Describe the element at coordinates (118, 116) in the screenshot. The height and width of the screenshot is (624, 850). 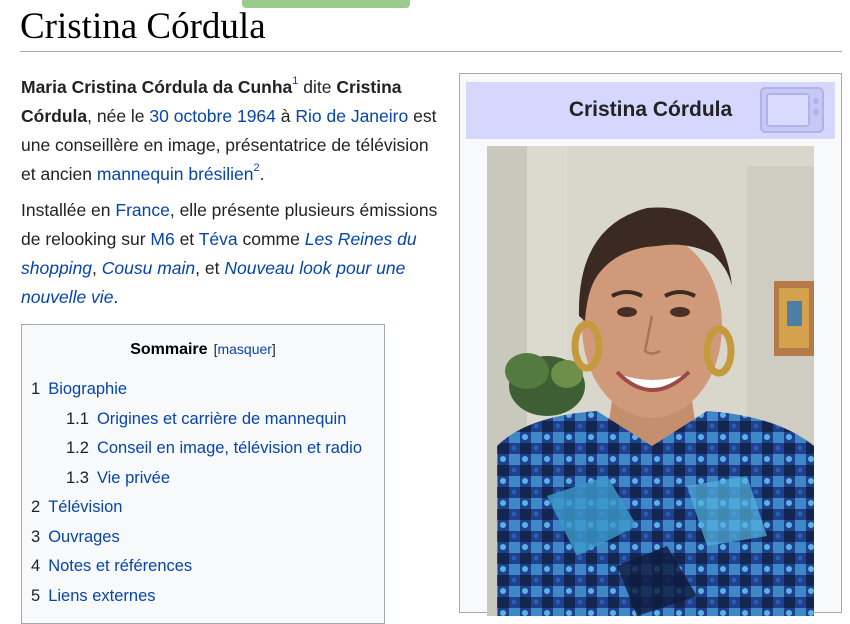
I see `text-fragment: , née le` at that location.